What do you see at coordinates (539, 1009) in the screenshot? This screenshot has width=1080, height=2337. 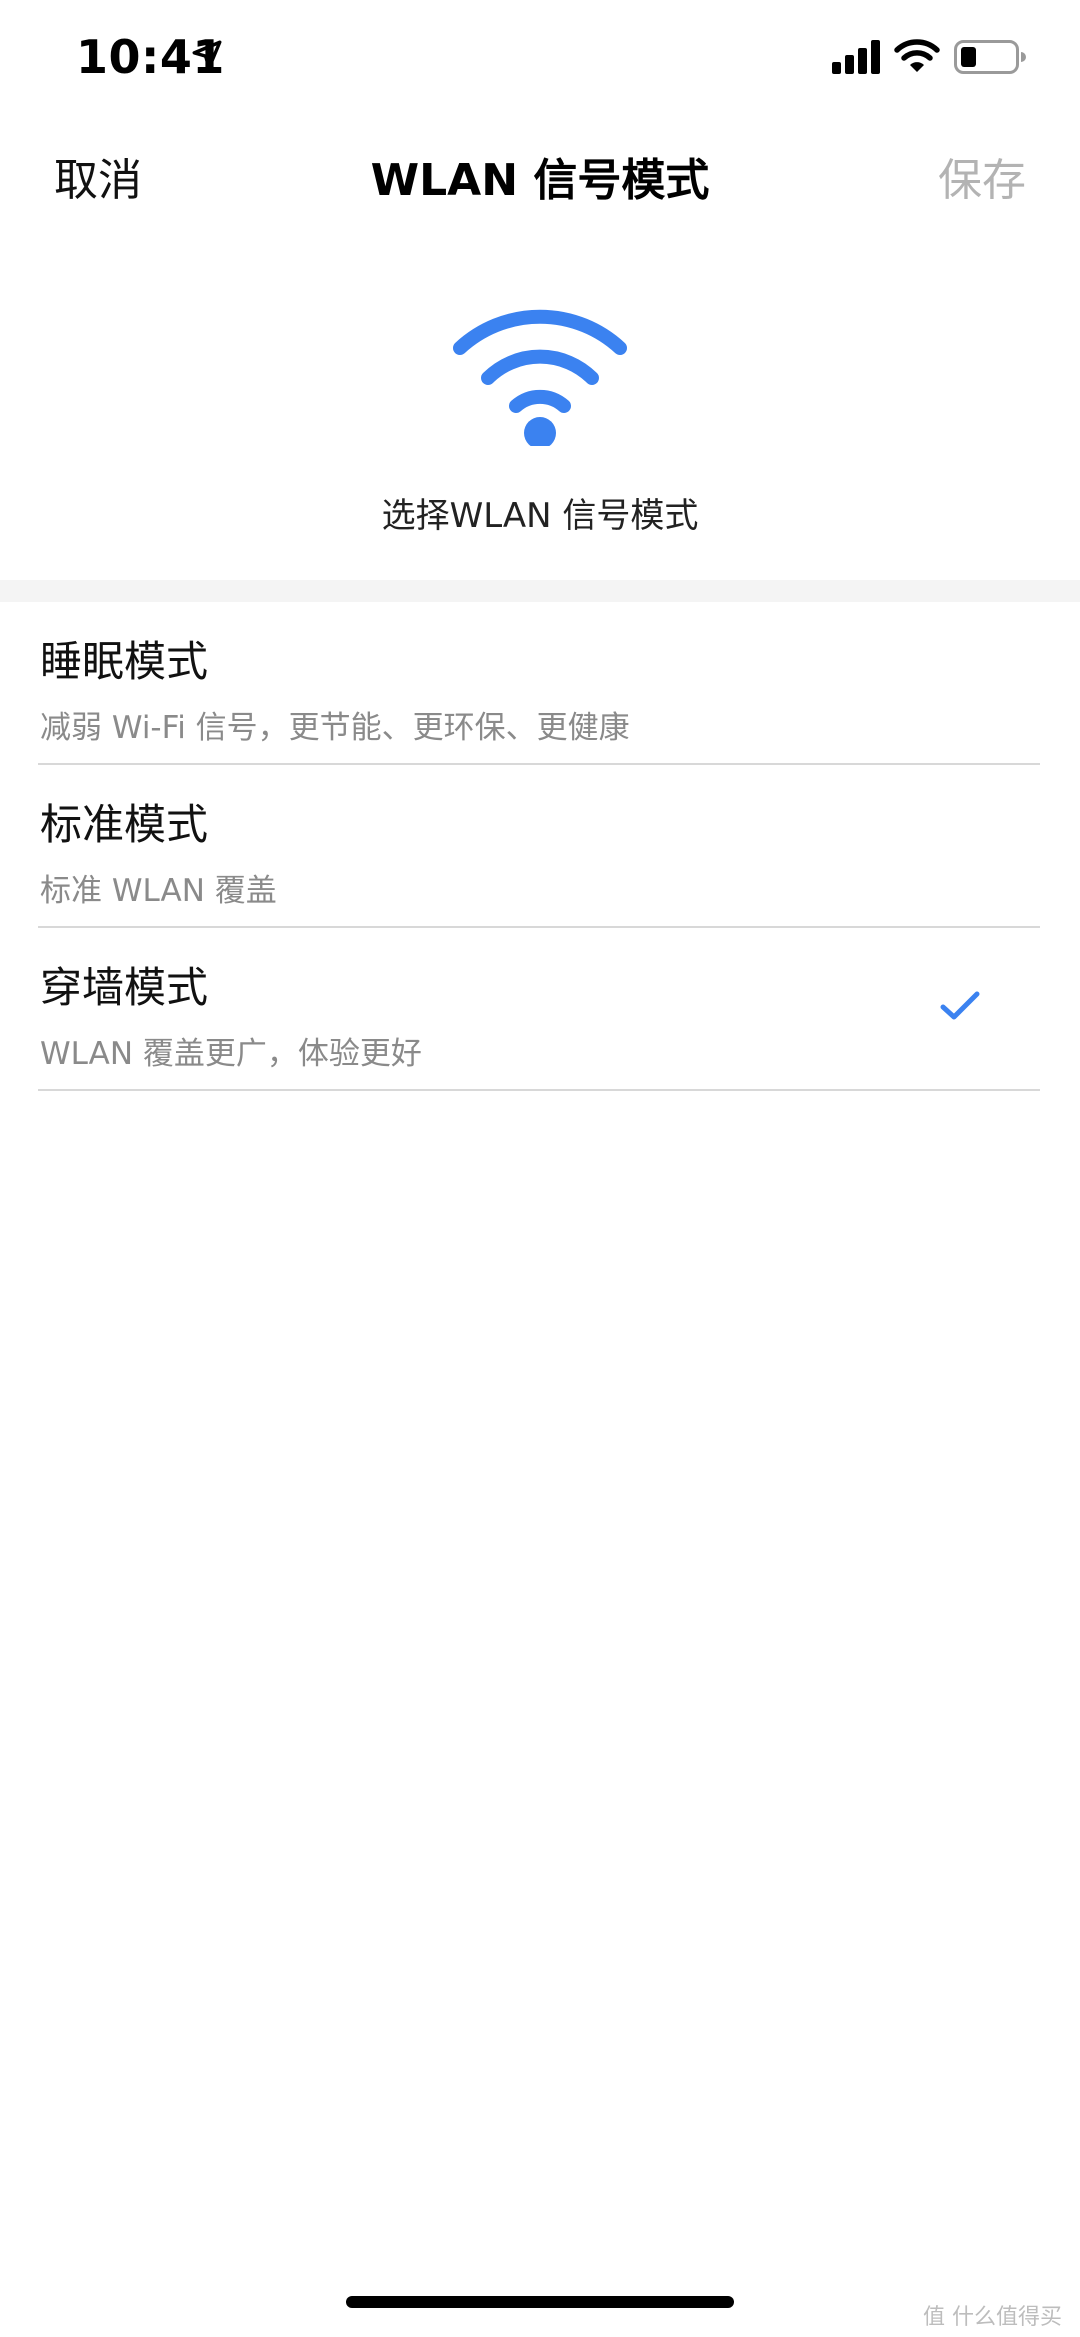 I see `mode-option-wall-penetration: 穿墙模式 WLAN 覆盖更广，体验更好` at bounding box center [539, 1009].